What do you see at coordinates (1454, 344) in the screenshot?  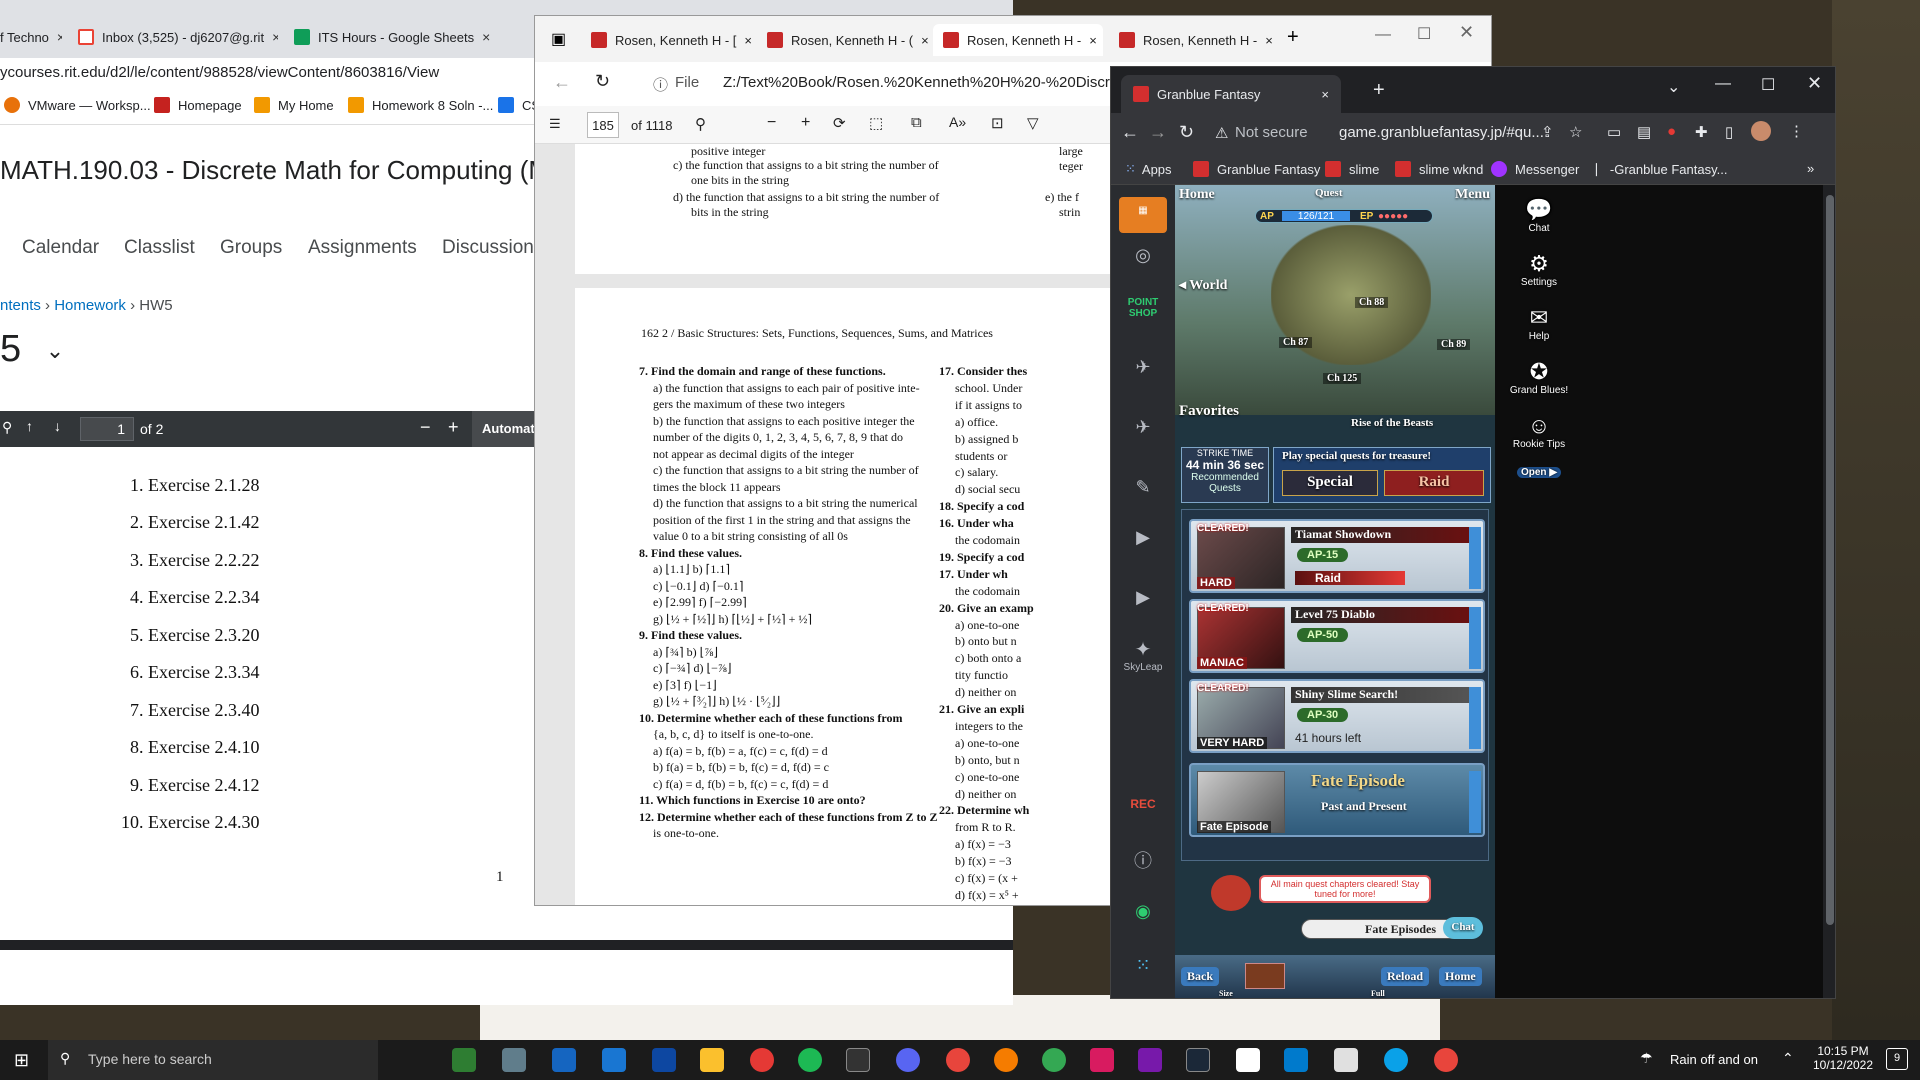 I see `chapter-89: Ch 89` at bounding box center [1454, 344].